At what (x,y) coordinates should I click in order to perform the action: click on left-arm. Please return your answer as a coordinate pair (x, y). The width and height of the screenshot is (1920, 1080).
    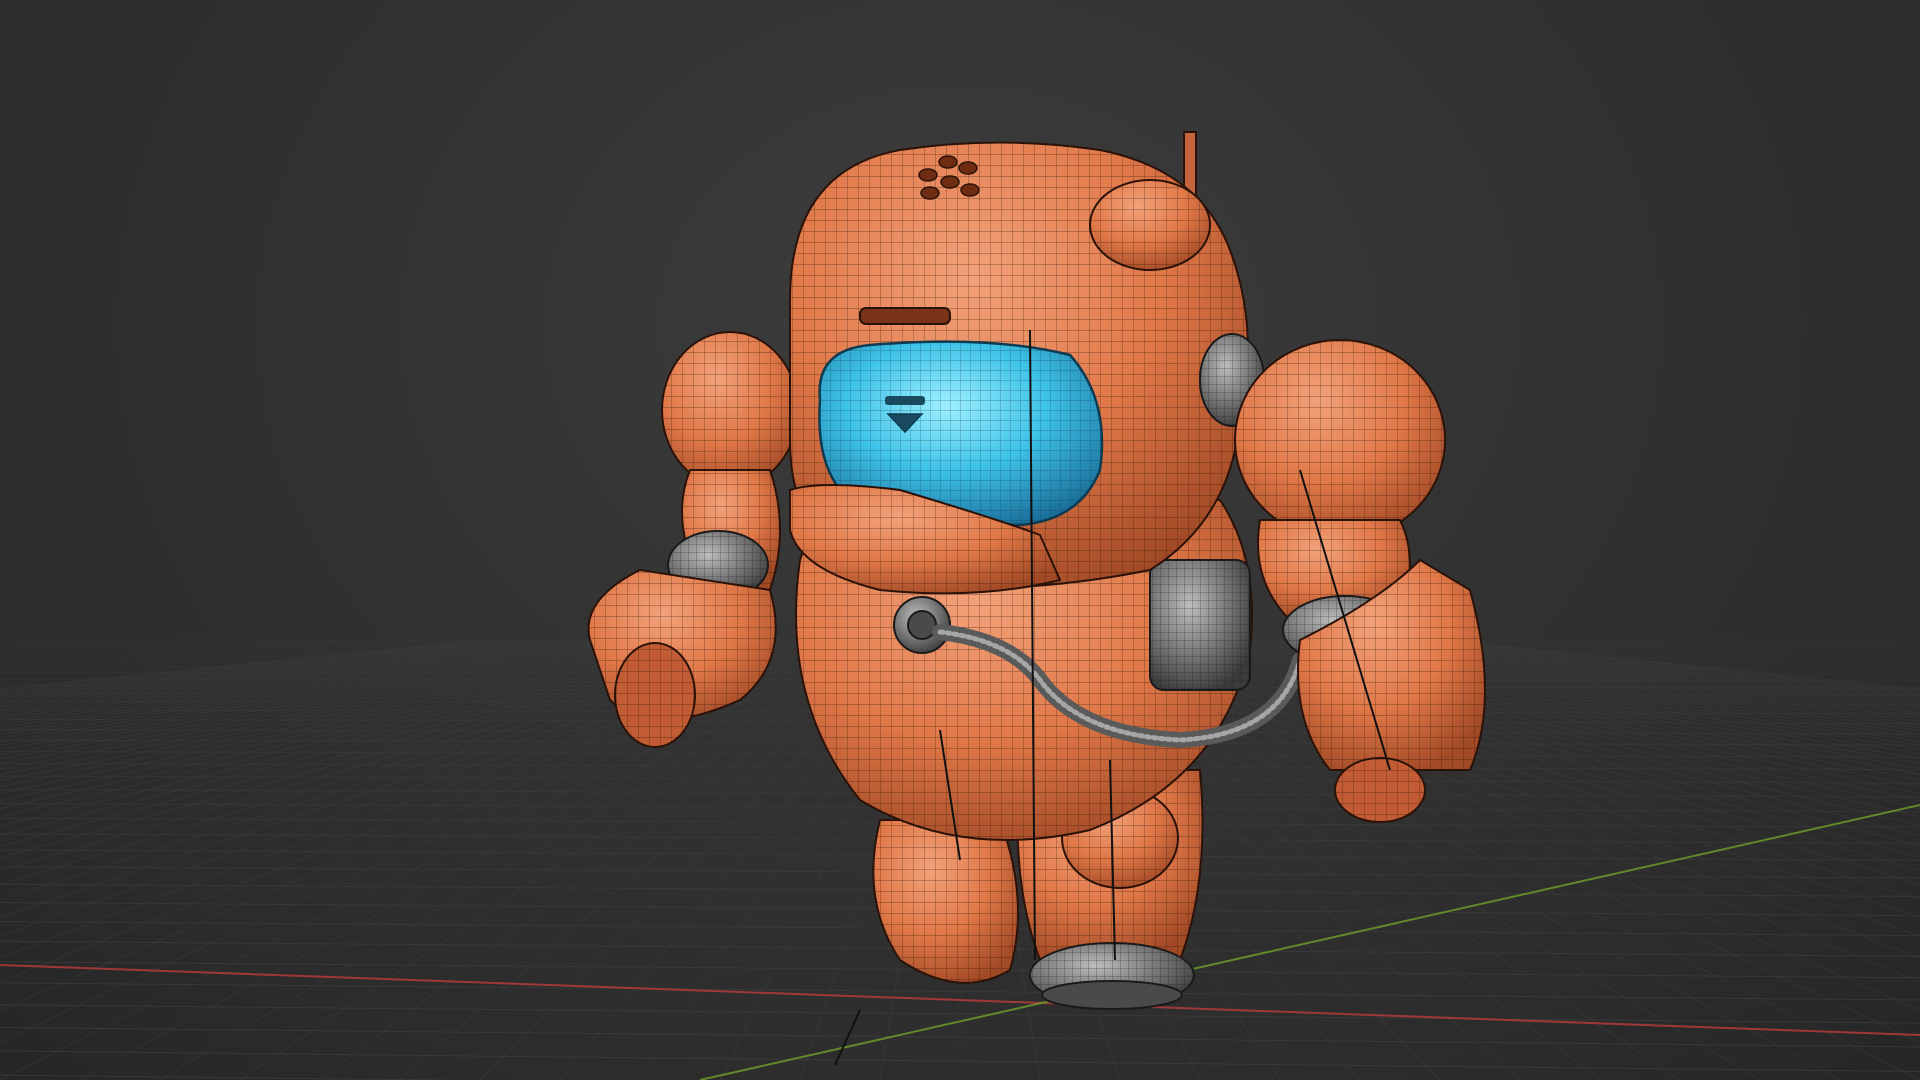
    Looking at the image, I should click on (693, 539).